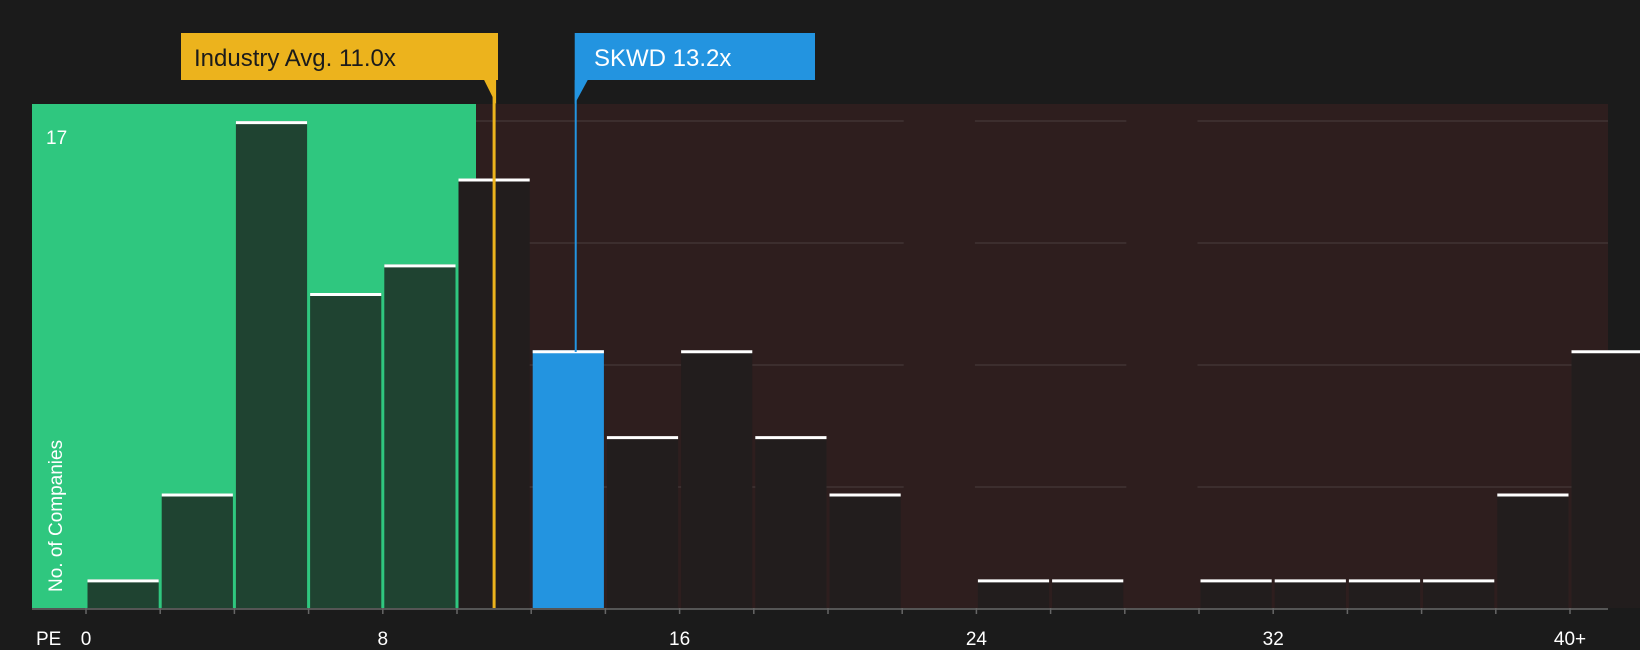  What do you see at coordinates (1273, 639) in the screenshot?
I see `x-tick-label: 32` at bounding box center [1273, 639].